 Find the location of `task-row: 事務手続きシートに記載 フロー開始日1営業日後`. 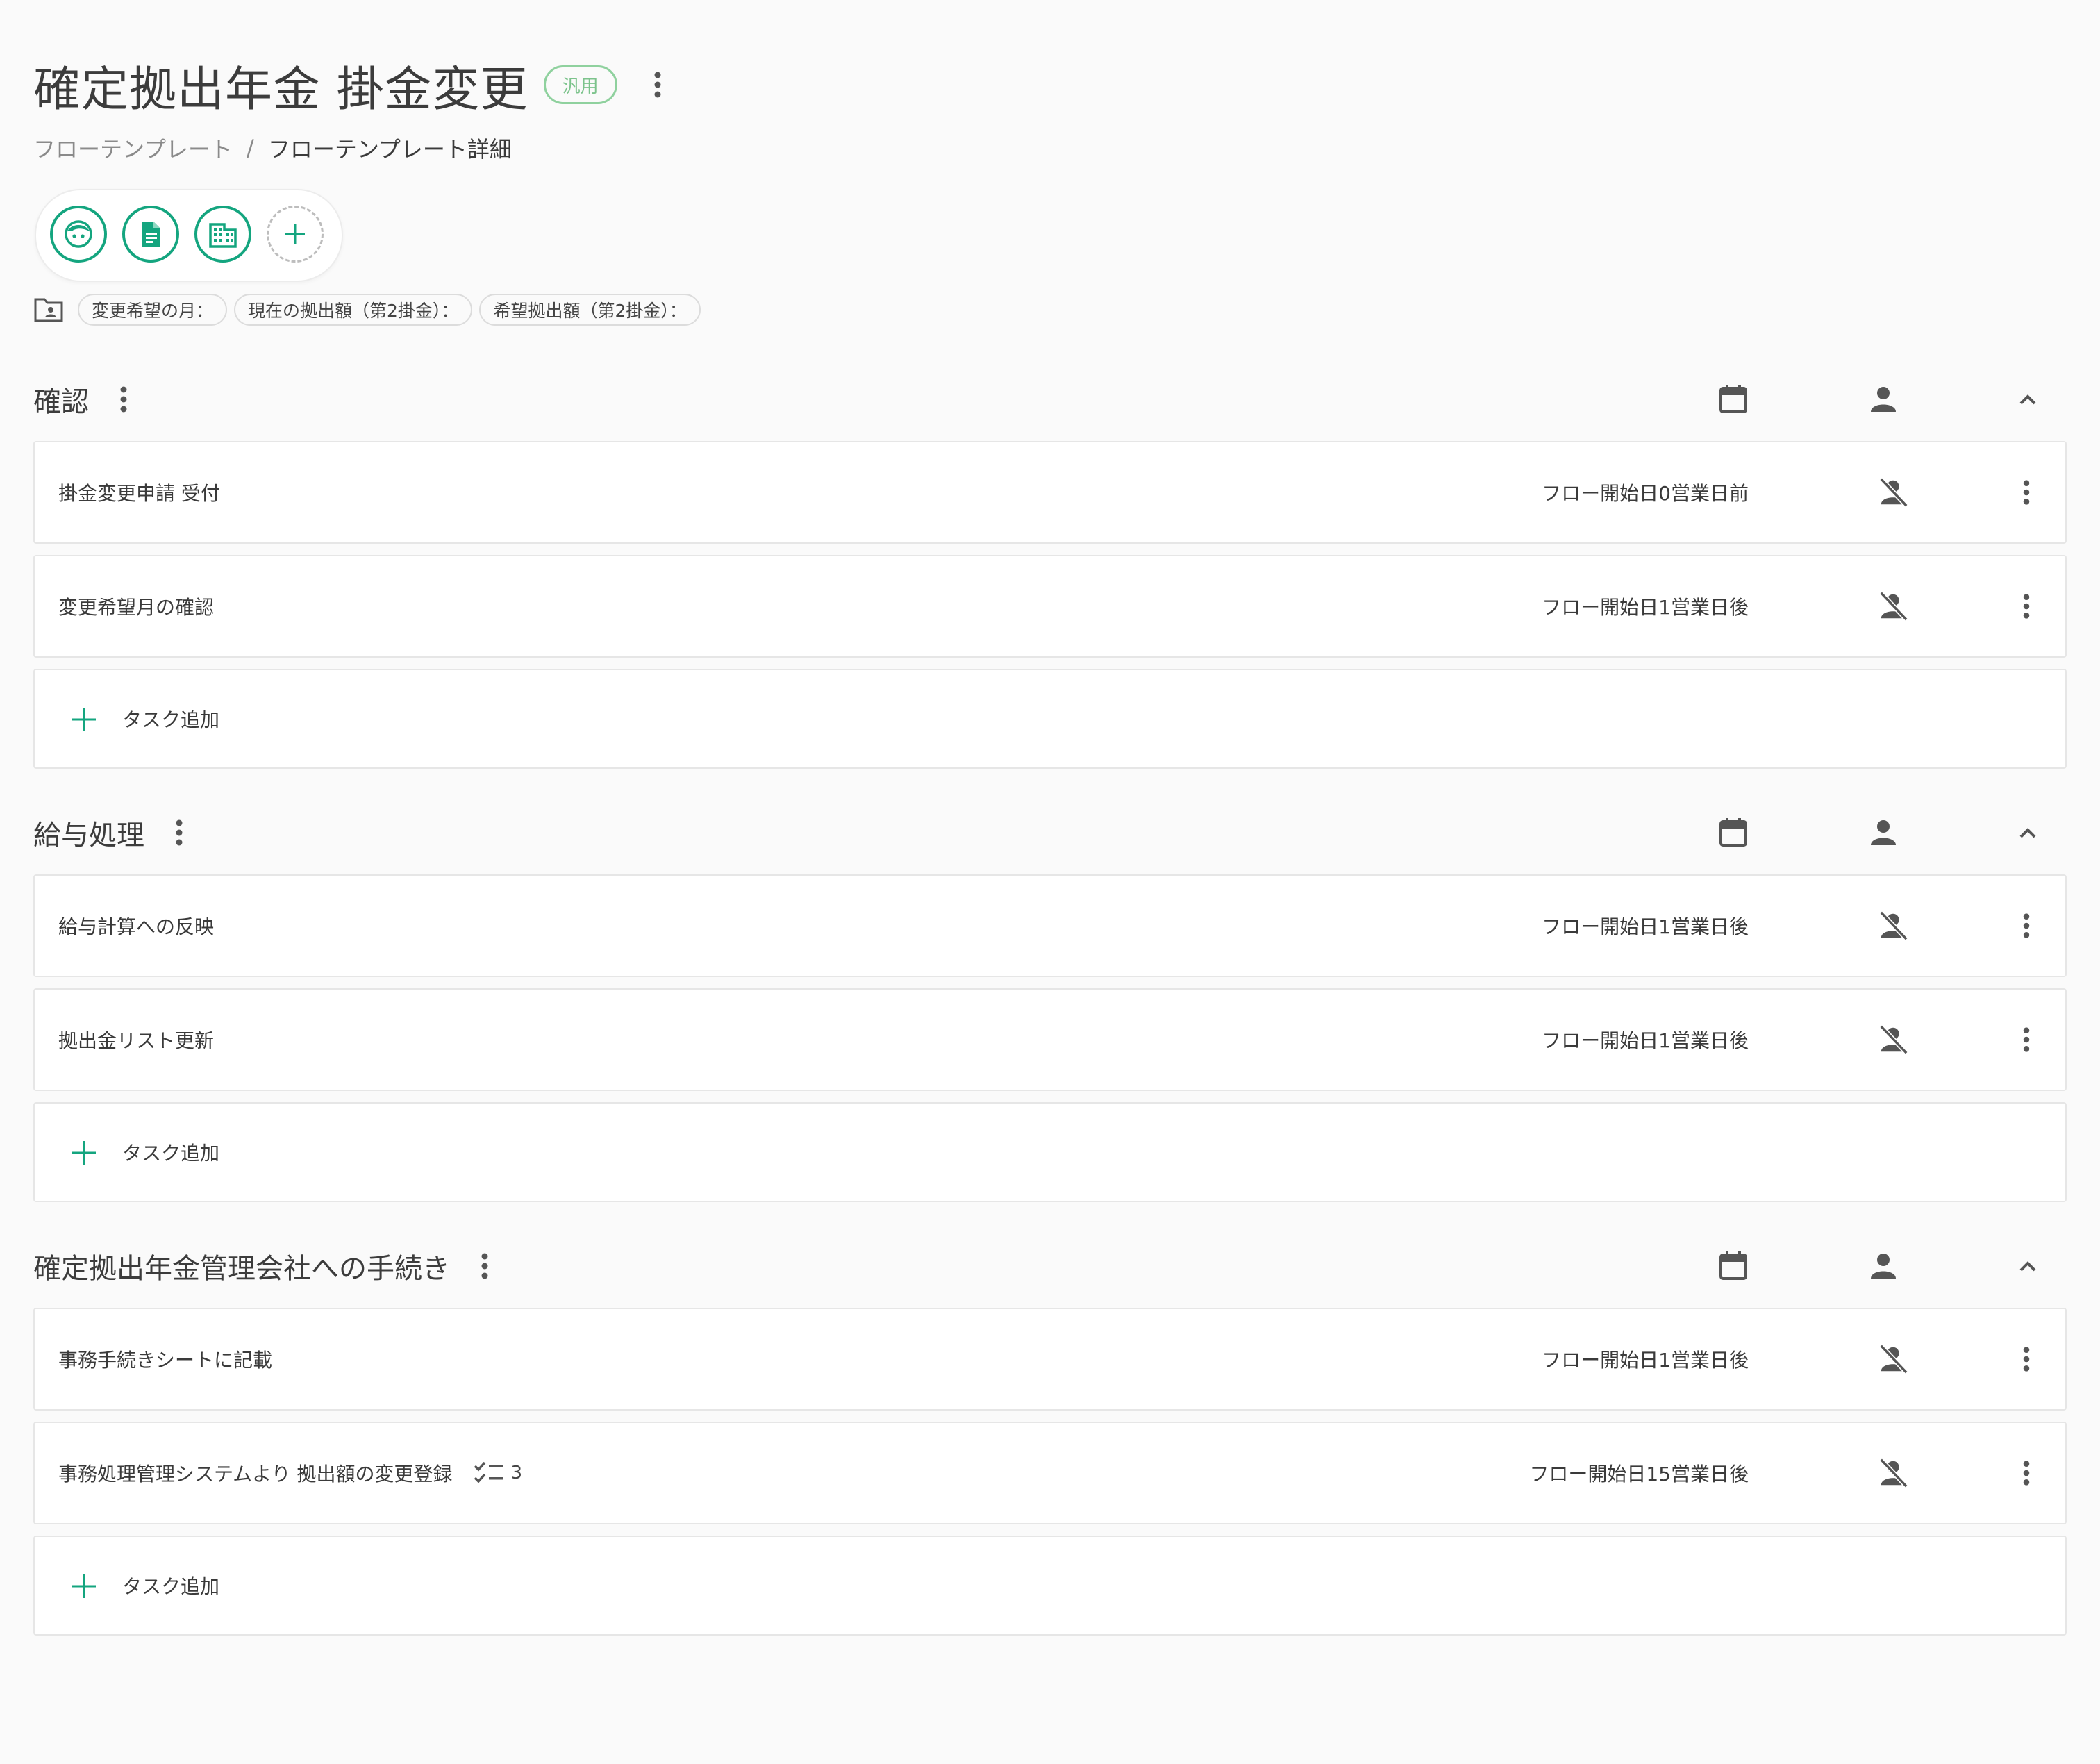

task-row: 事務手続きシートに記載 フロー開始日1営業日後 is located at coordinates (1050, 1359).